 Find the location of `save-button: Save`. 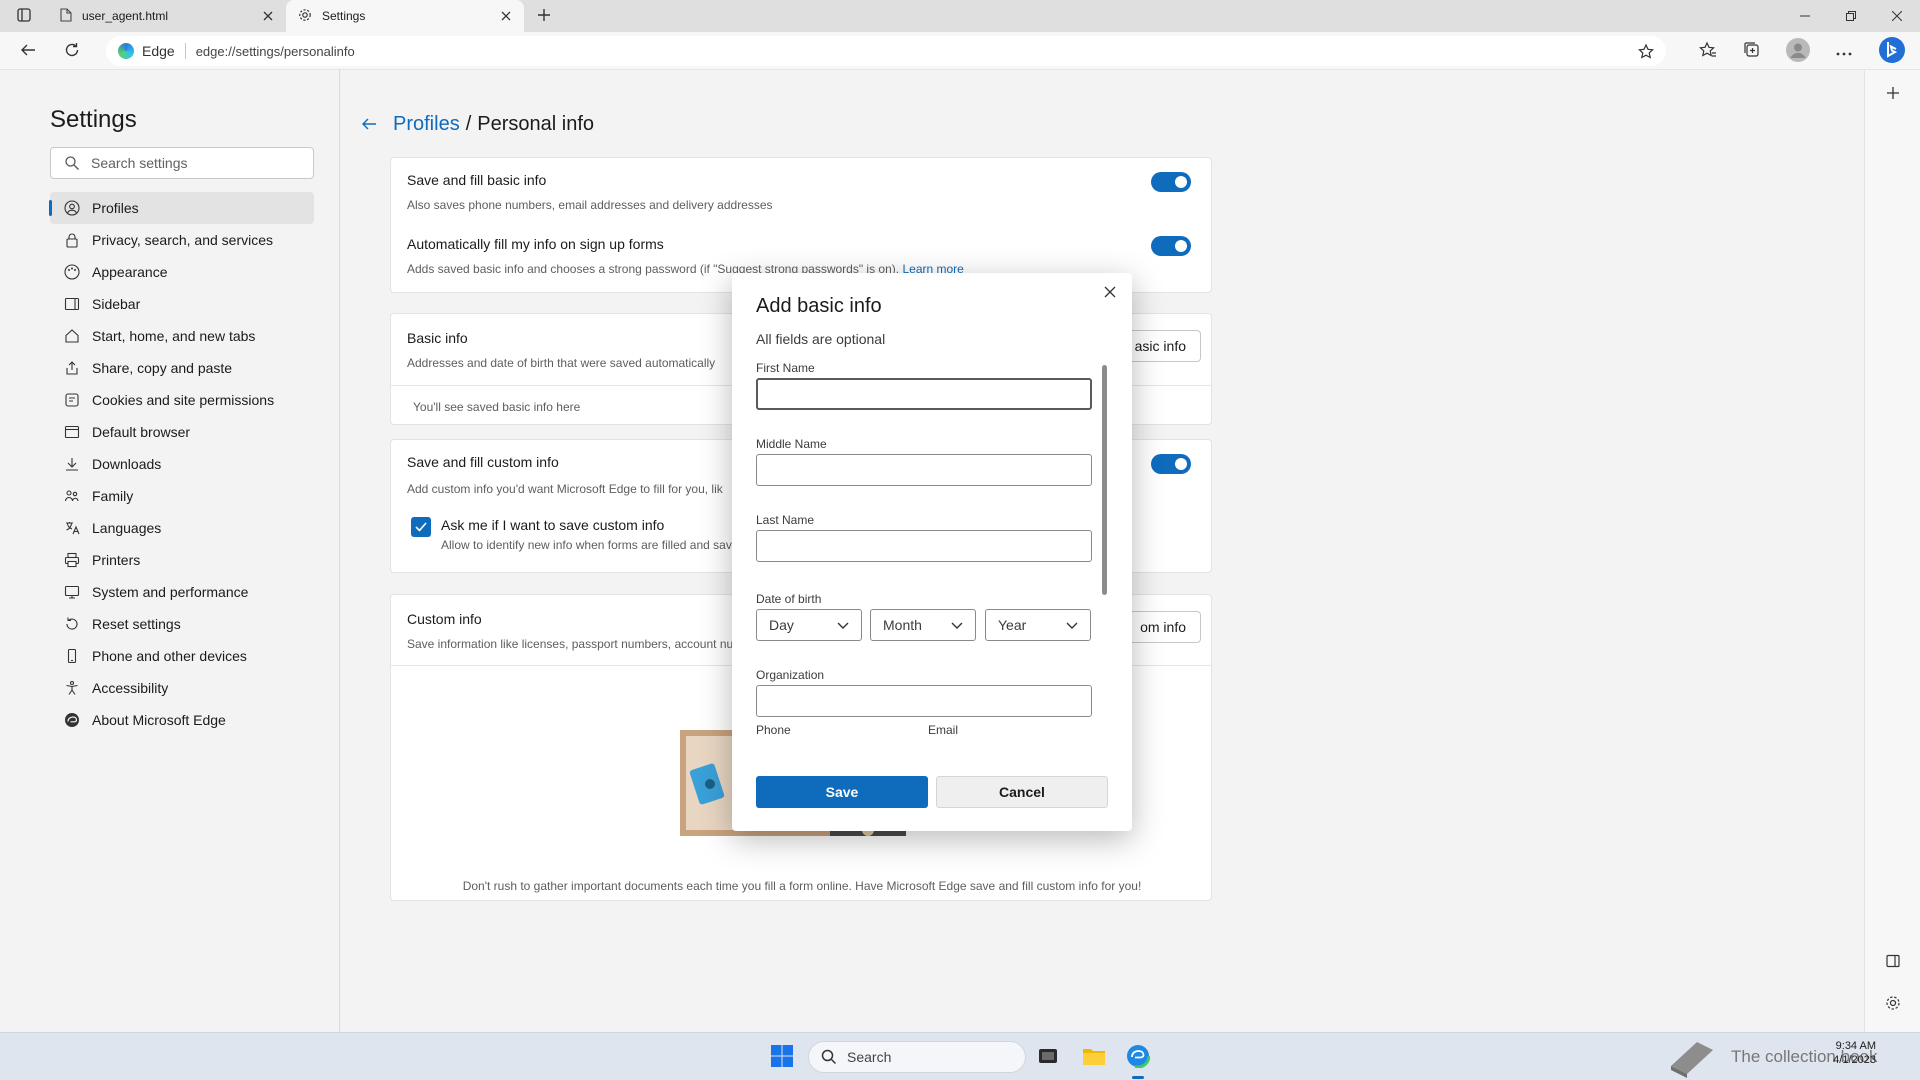

save-button: Save is located at coordinates (842, 792).